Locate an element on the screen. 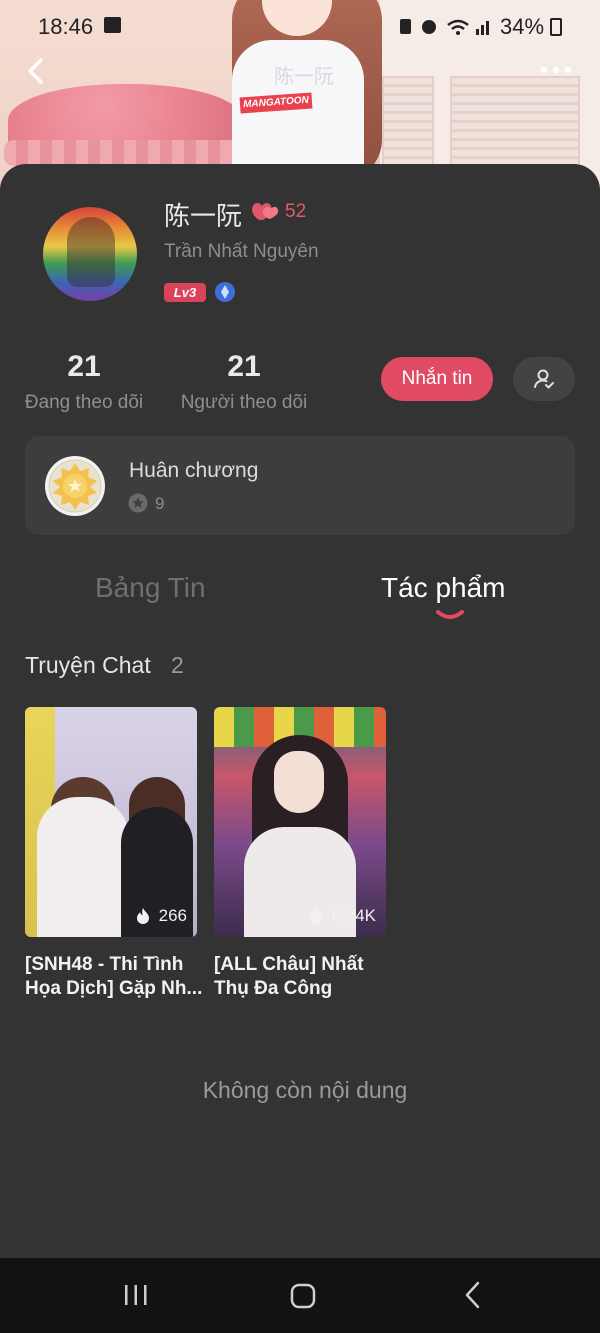 The height and width of the screenshot is (1333, 600). medal-title: Huân chương is located at coordinates (194, 470).